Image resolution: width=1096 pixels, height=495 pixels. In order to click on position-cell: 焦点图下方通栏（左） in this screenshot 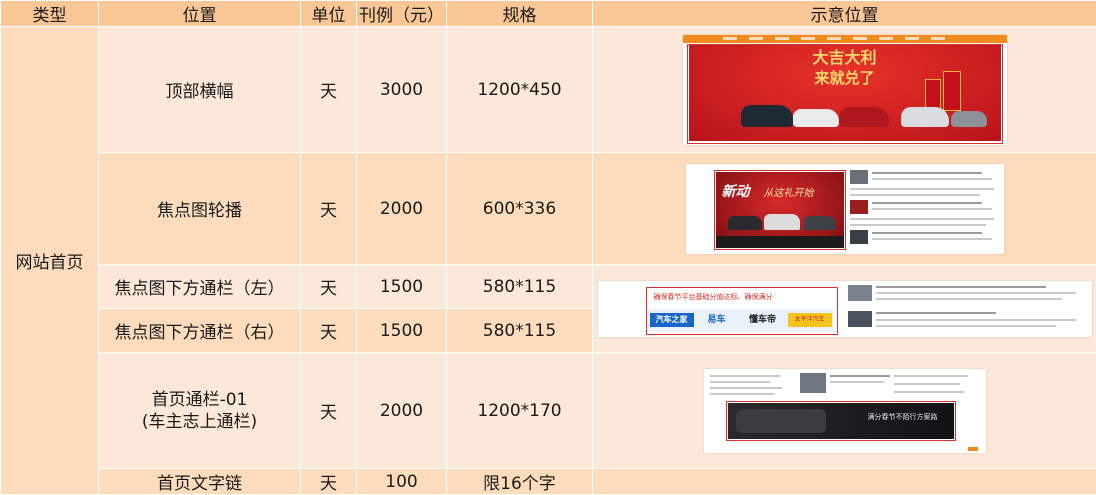, I will do `click(200, 287)`.